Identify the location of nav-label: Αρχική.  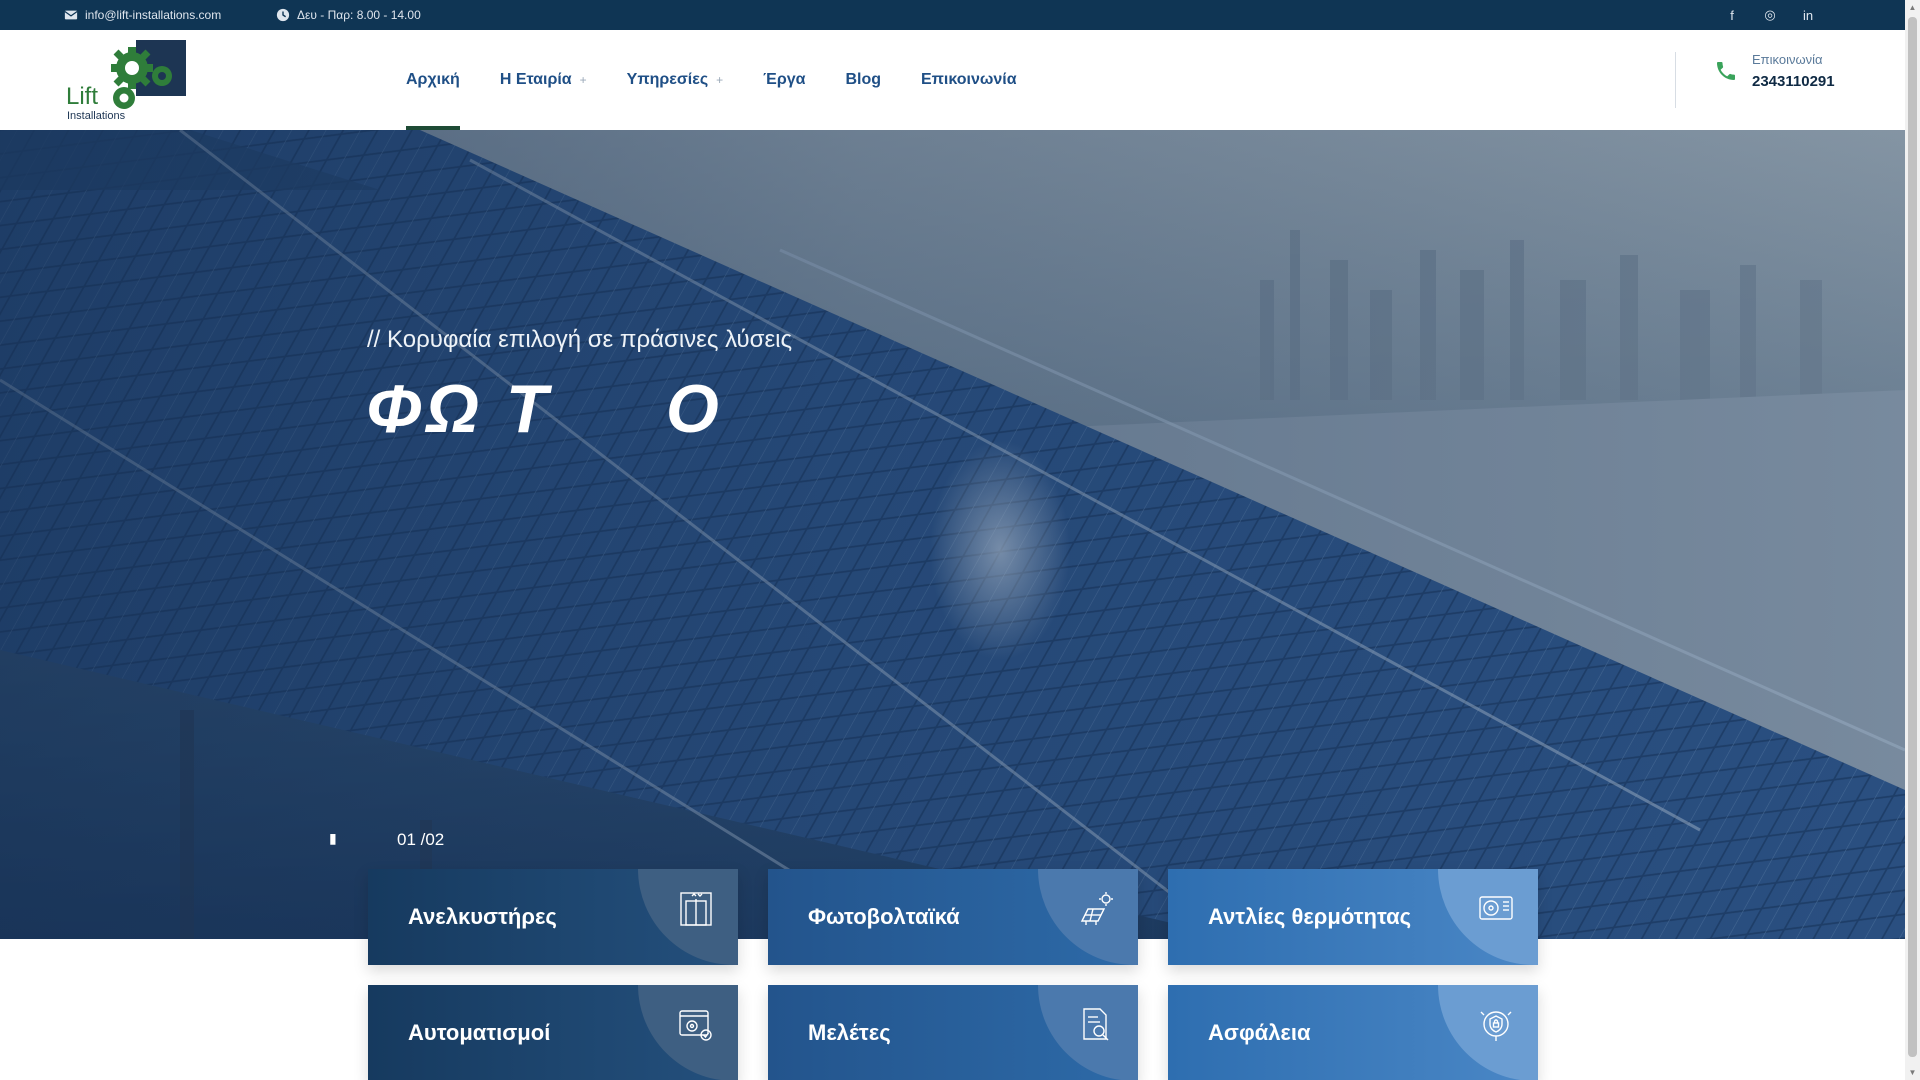
(433, 79).